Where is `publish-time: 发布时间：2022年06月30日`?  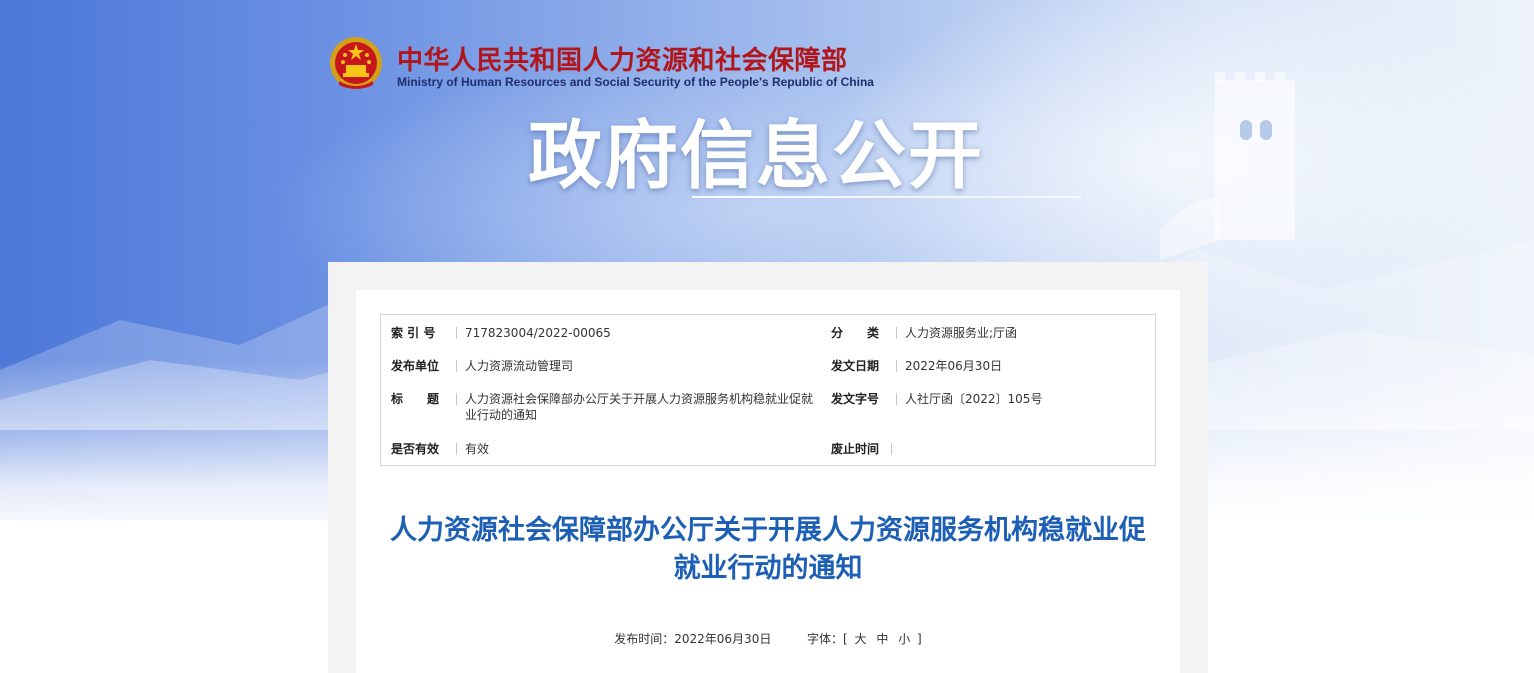
publish-time: 发布时间：2022年06月30日 is located at coordinates (693, 639).